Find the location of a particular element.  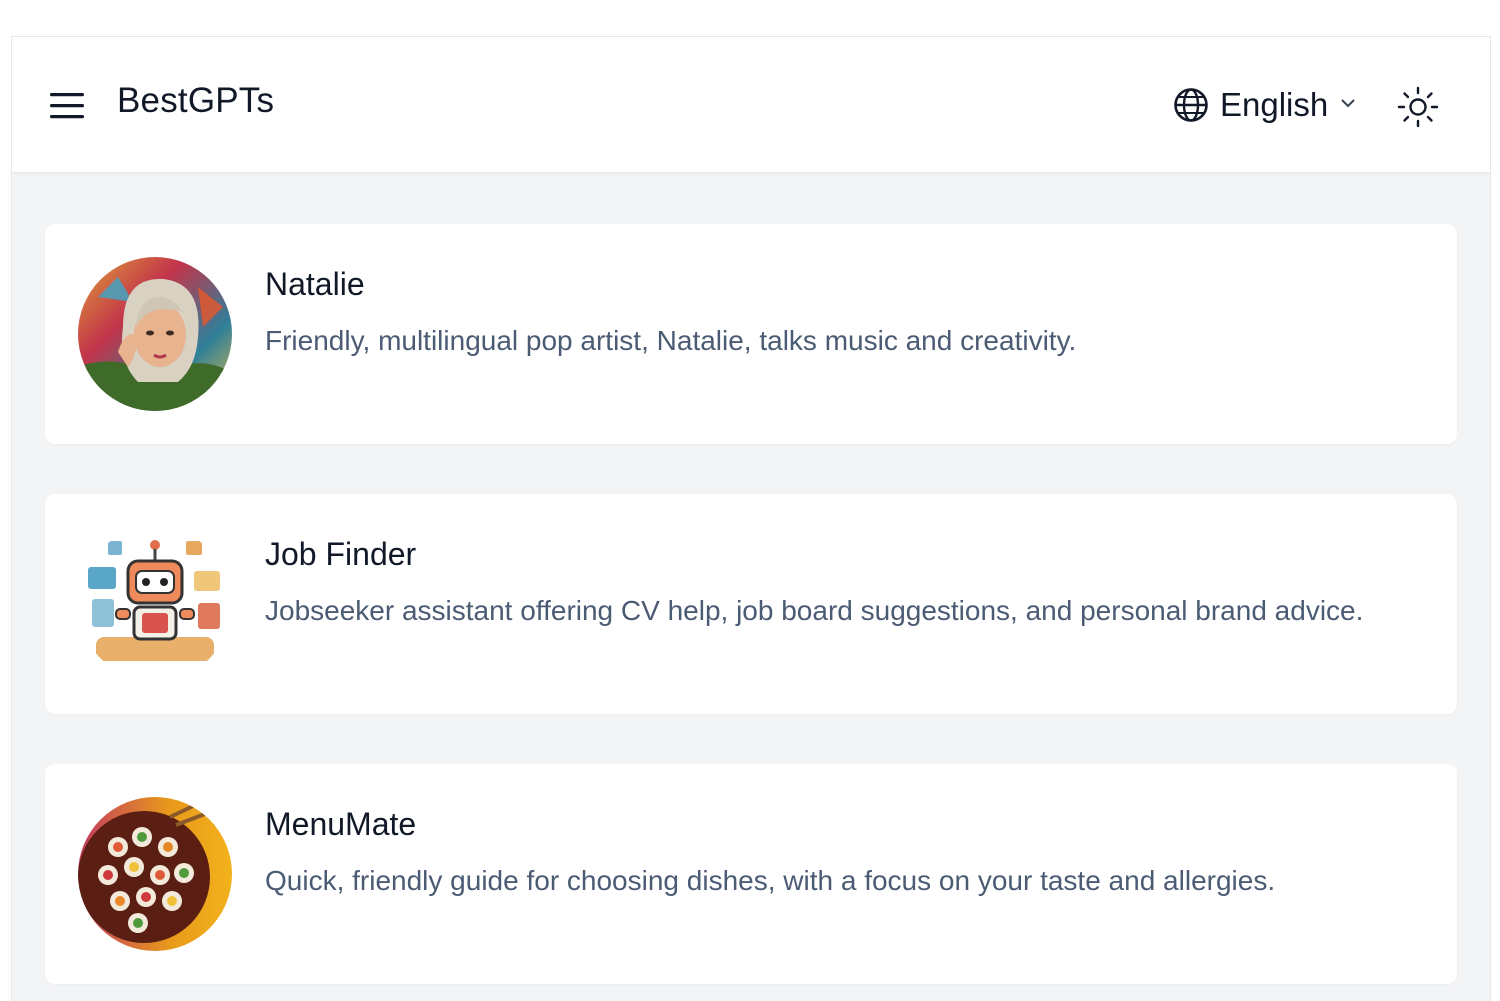

gpt-name: Natalie is located at coordinates (315, 284).